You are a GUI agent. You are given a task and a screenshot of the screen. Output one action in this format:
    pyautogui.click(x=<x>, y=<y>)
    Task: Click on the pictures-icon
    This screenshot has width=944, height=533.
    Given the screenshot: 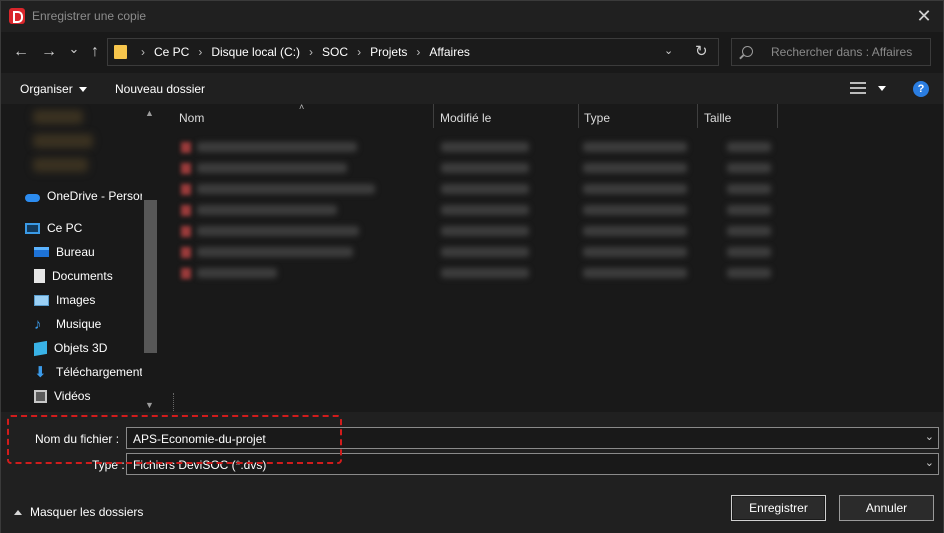 What is the action you would take?
    pyautogui.click(x=41, y=300)
    